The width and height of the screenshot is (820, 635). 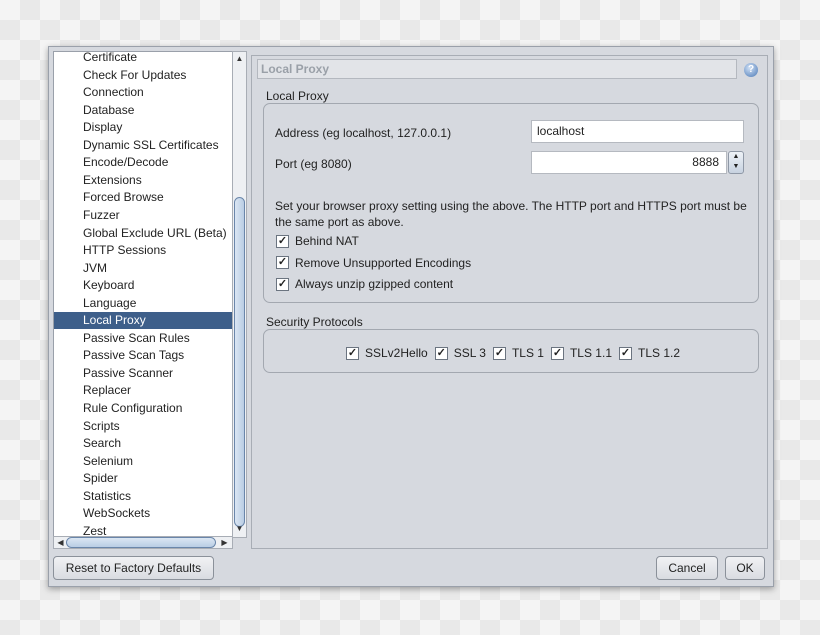 I want to click on sidebar-item-search: Search, so click(x=143, y=443).